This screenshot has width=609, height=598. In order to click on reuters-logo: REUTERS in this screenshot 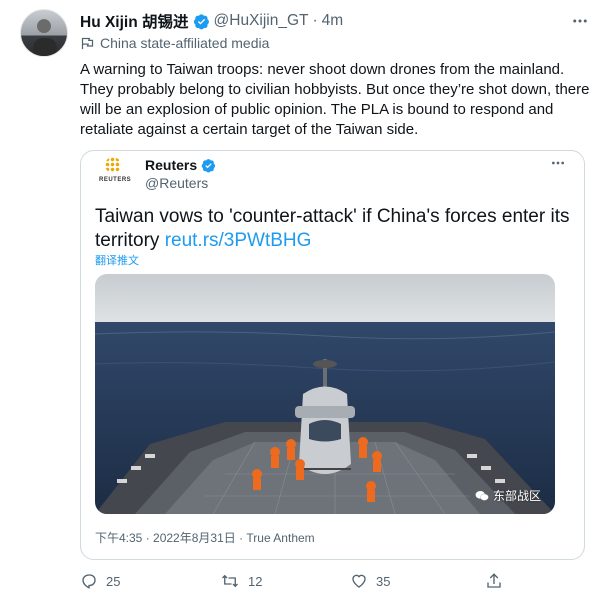, I will do `click(115, 174)`.